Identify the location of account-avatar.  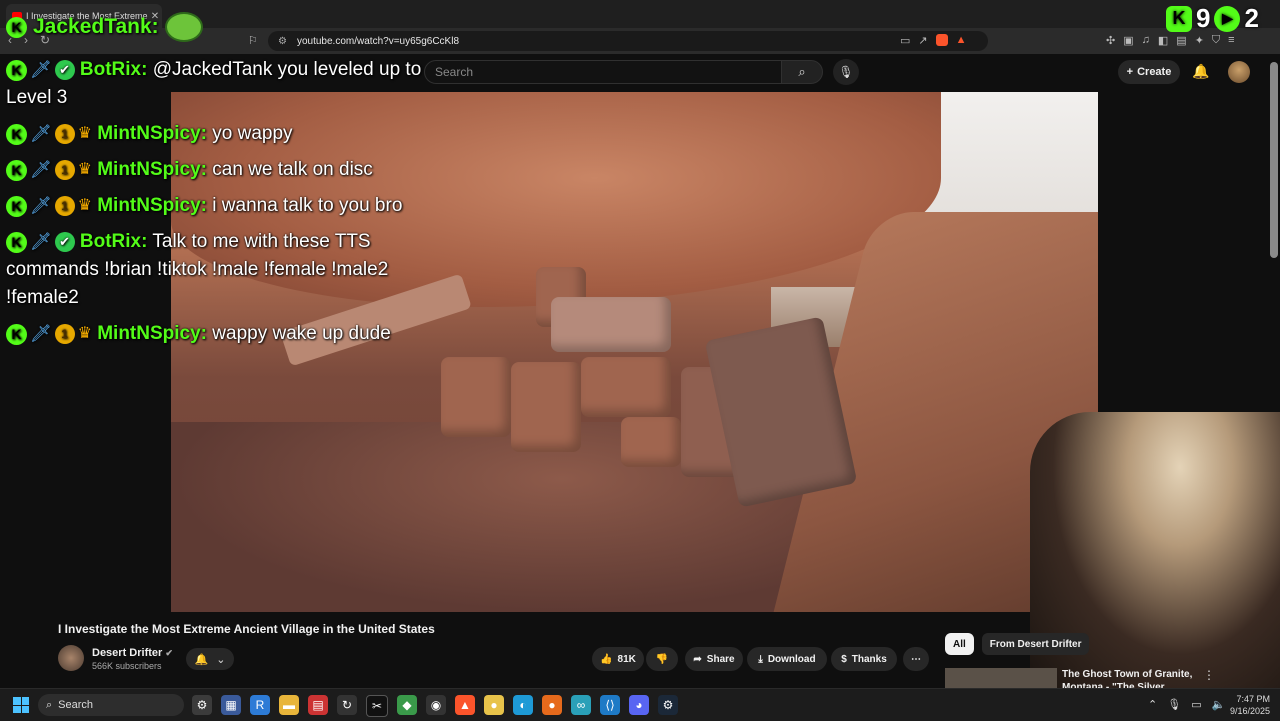
(1239, 72).